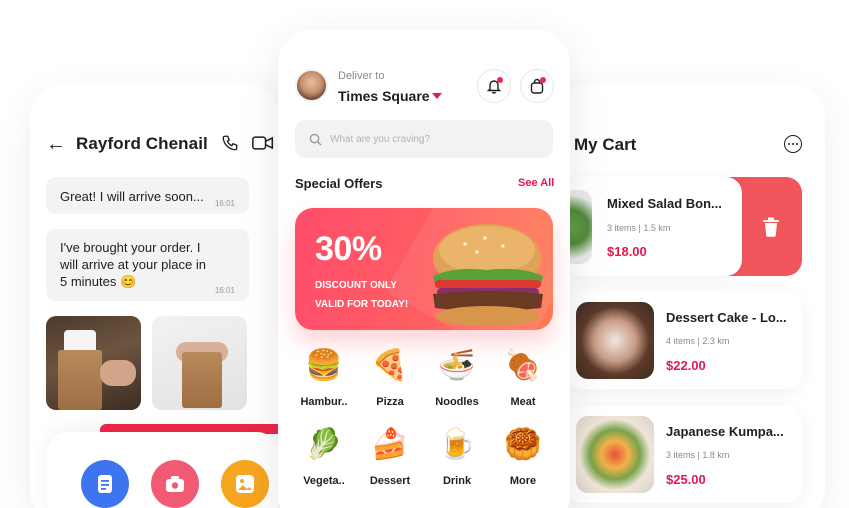 The height and width of the screenshot is (508, 849). What do you see at coordinates (384, 96) in the screenshot?
I see `location-selector: Times Square` at bounding box center [384, 96].